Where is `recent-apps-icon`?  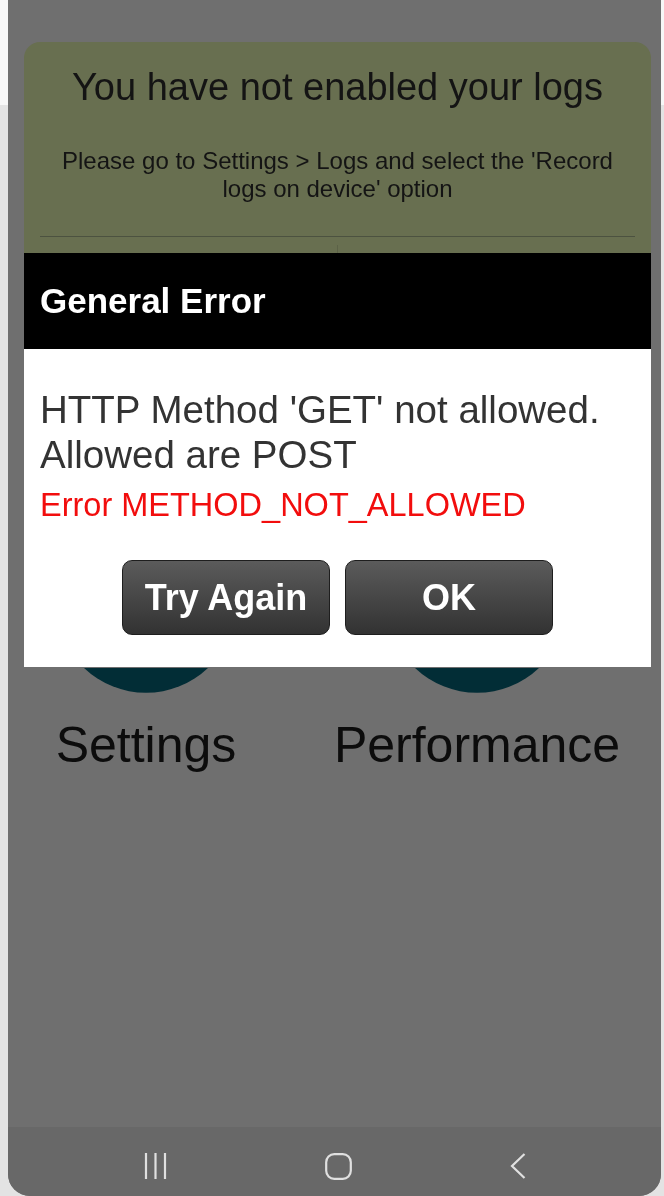
recent-apps-icon is located at coordinates (155, 1166).